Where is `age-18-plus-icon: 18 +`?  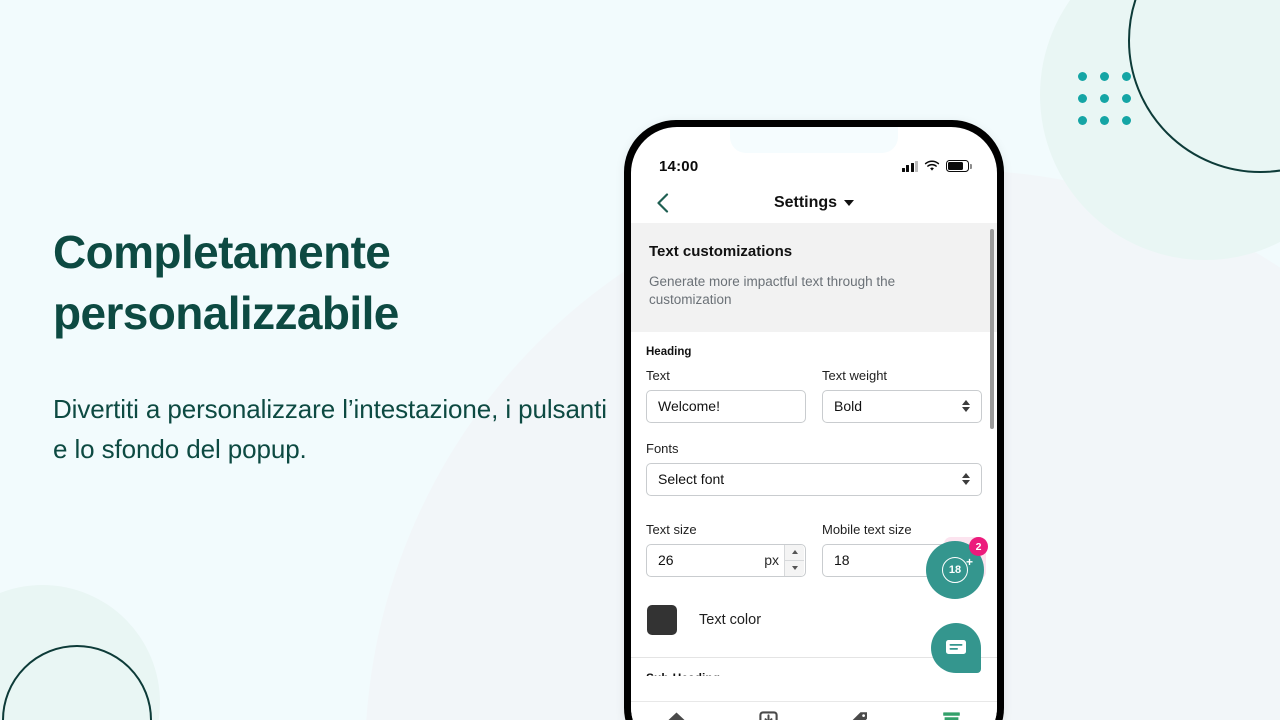 age-18-plus-icon: 18 + is located at coordinates (957, 569).